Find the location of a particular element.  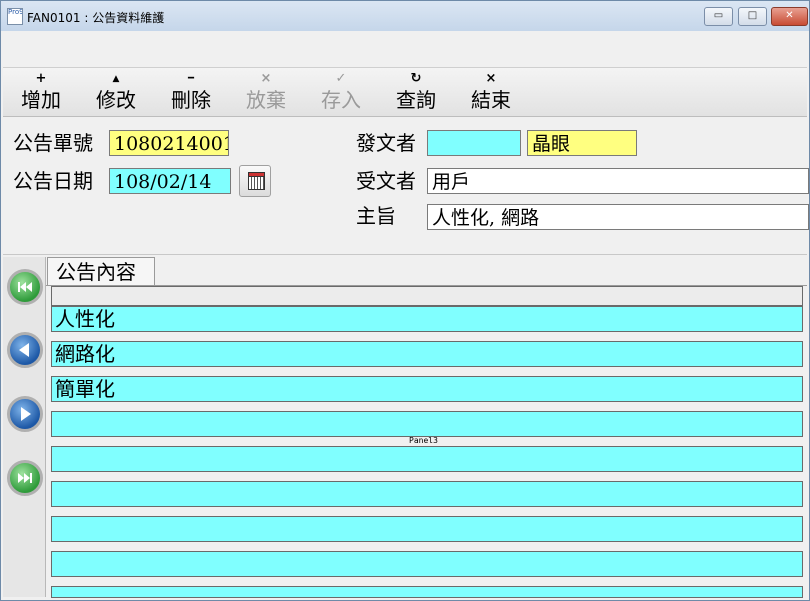

next-record-button is located at coordinates (25, 414).